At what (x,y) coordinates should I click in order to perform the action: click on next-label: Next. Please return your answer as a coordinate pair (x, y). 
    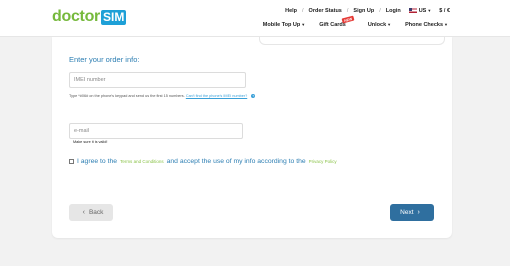
    Looking at the image, I should click on (407, 212).